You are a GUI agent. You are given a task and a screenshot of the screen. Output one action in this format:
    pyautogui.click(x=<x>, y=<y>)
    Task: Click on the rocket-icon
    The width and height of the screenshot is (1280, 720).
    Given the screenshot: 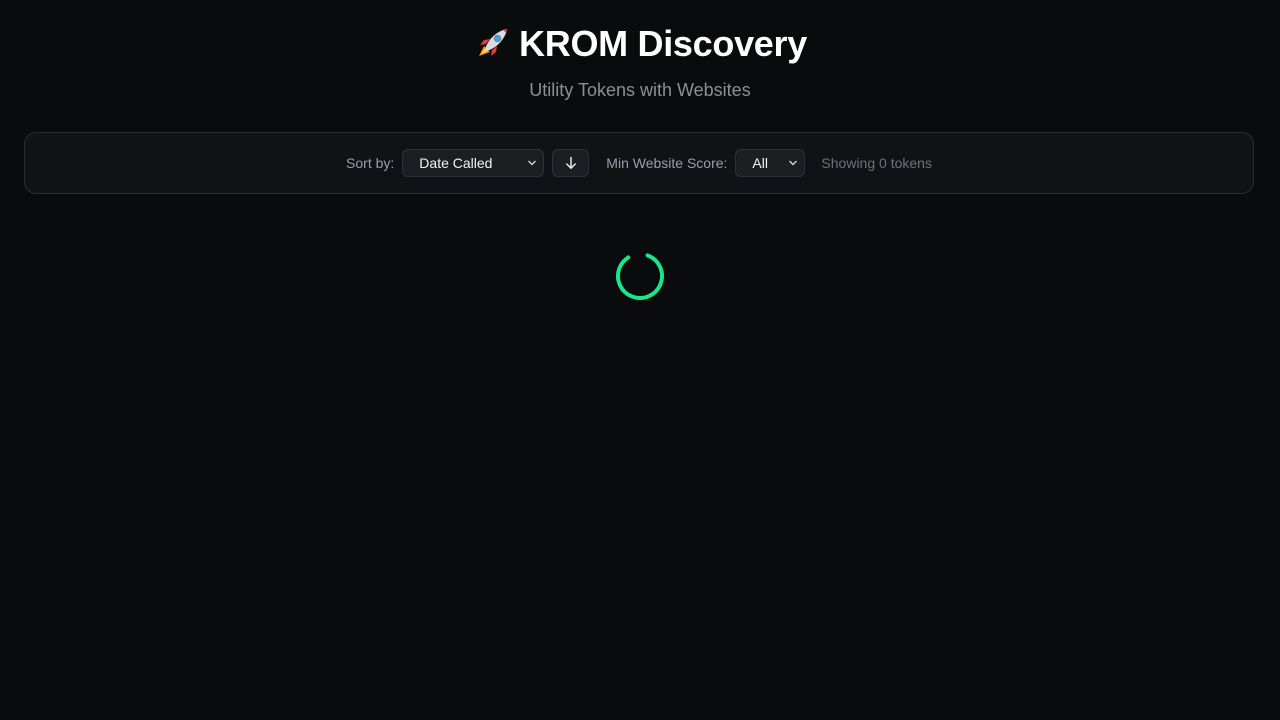 What is the action you would take?
    pyautogui.click(x=493, y=42)
    